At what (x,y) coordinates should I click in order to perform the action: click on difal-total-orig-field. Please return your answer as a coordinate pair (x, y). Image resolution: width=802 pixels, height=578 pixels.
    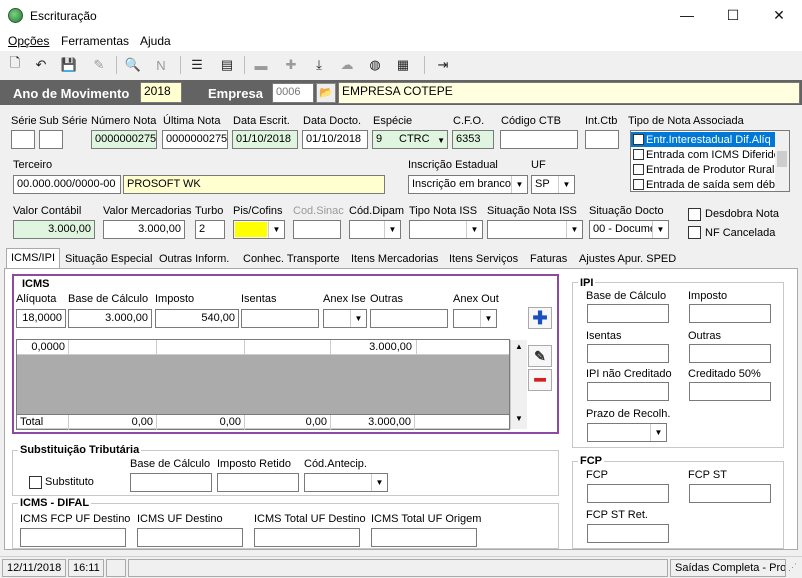
    Looking at the image, I should click on (424, 537).